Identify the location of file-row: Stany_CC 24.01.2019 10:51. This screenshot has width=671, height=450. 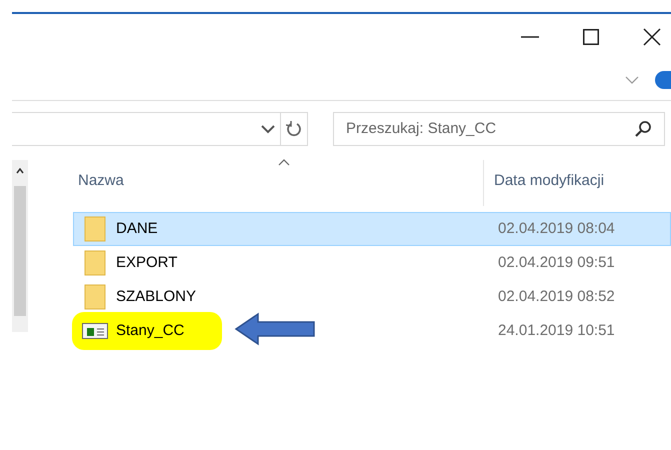
(372, 331).